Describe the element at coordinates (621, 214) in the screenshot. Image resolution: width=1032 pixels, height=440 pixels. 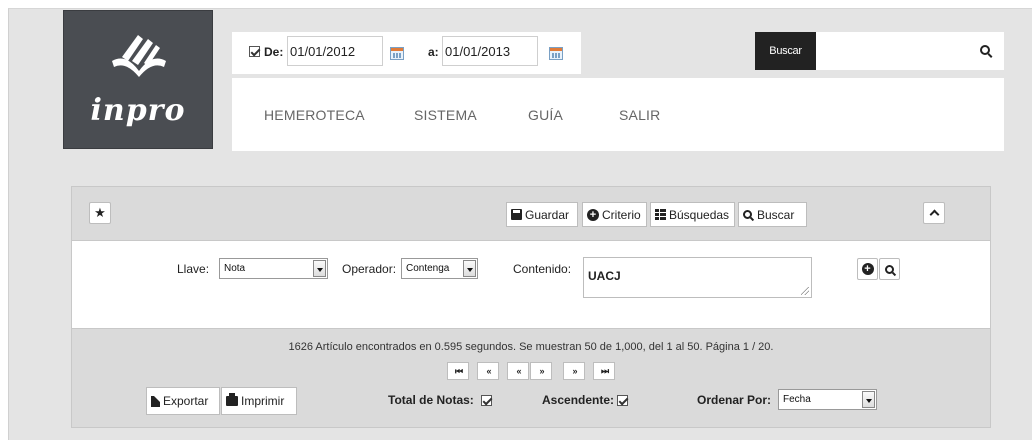
I see `criteria-label: Criterio` at that location.